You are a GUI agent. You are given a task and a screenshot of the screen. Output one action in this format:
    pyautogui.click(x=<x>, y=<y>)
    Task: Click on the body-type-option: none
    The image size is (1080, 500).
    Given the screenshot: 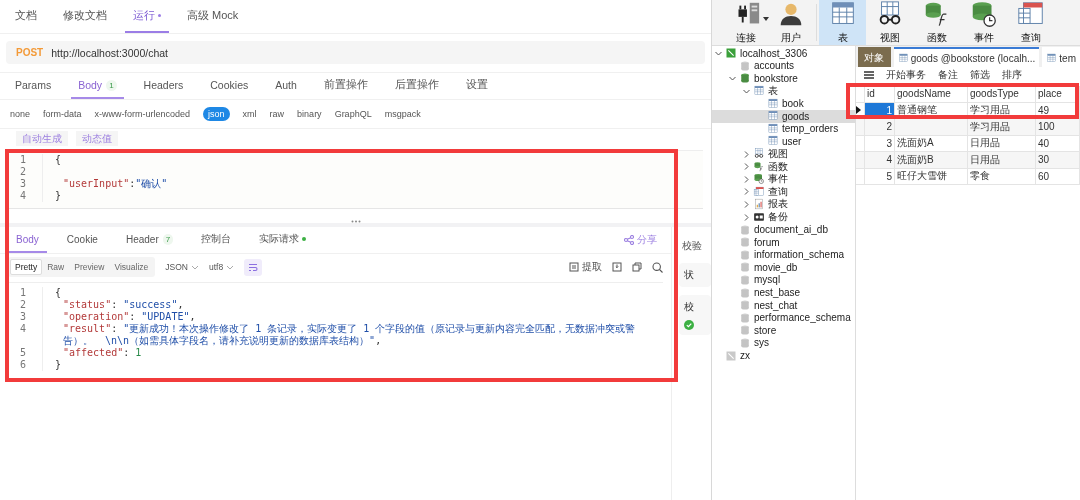 What is the action you would take?
    pyautogui.click(x=20, y=114)
    